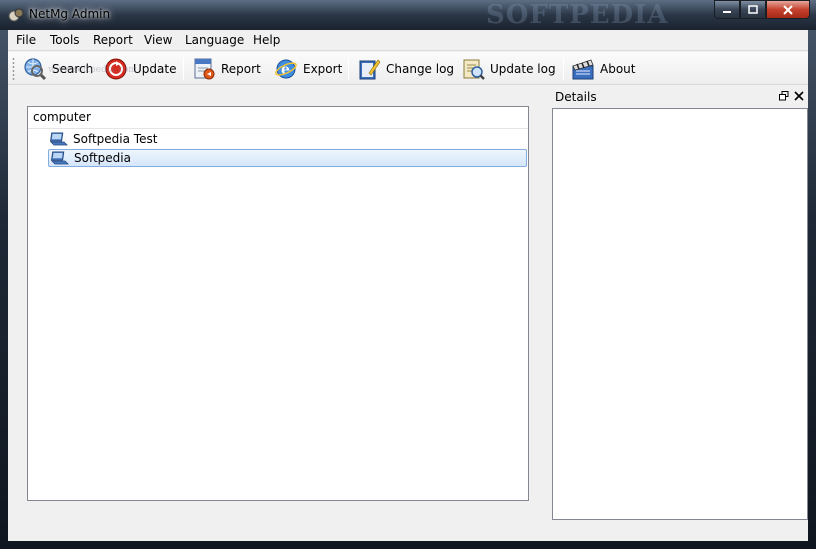 The width and height of the screenshot is (816, 549). What do you see at coordinates (92, 70) in the screenshot?
I see `watermark-url: www.softpedia.com` at bounding box center [92, 70].